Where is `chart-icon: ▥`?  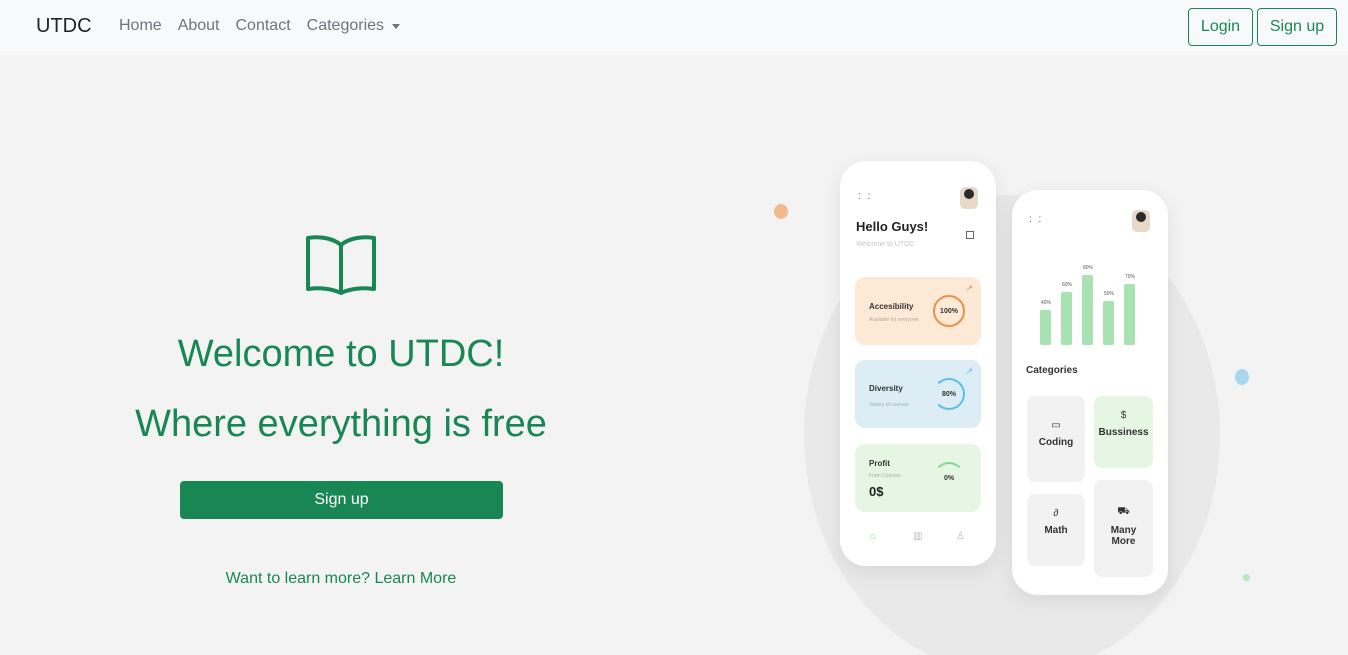
chart-icon: ▥ is located at coordinates (918, 536).